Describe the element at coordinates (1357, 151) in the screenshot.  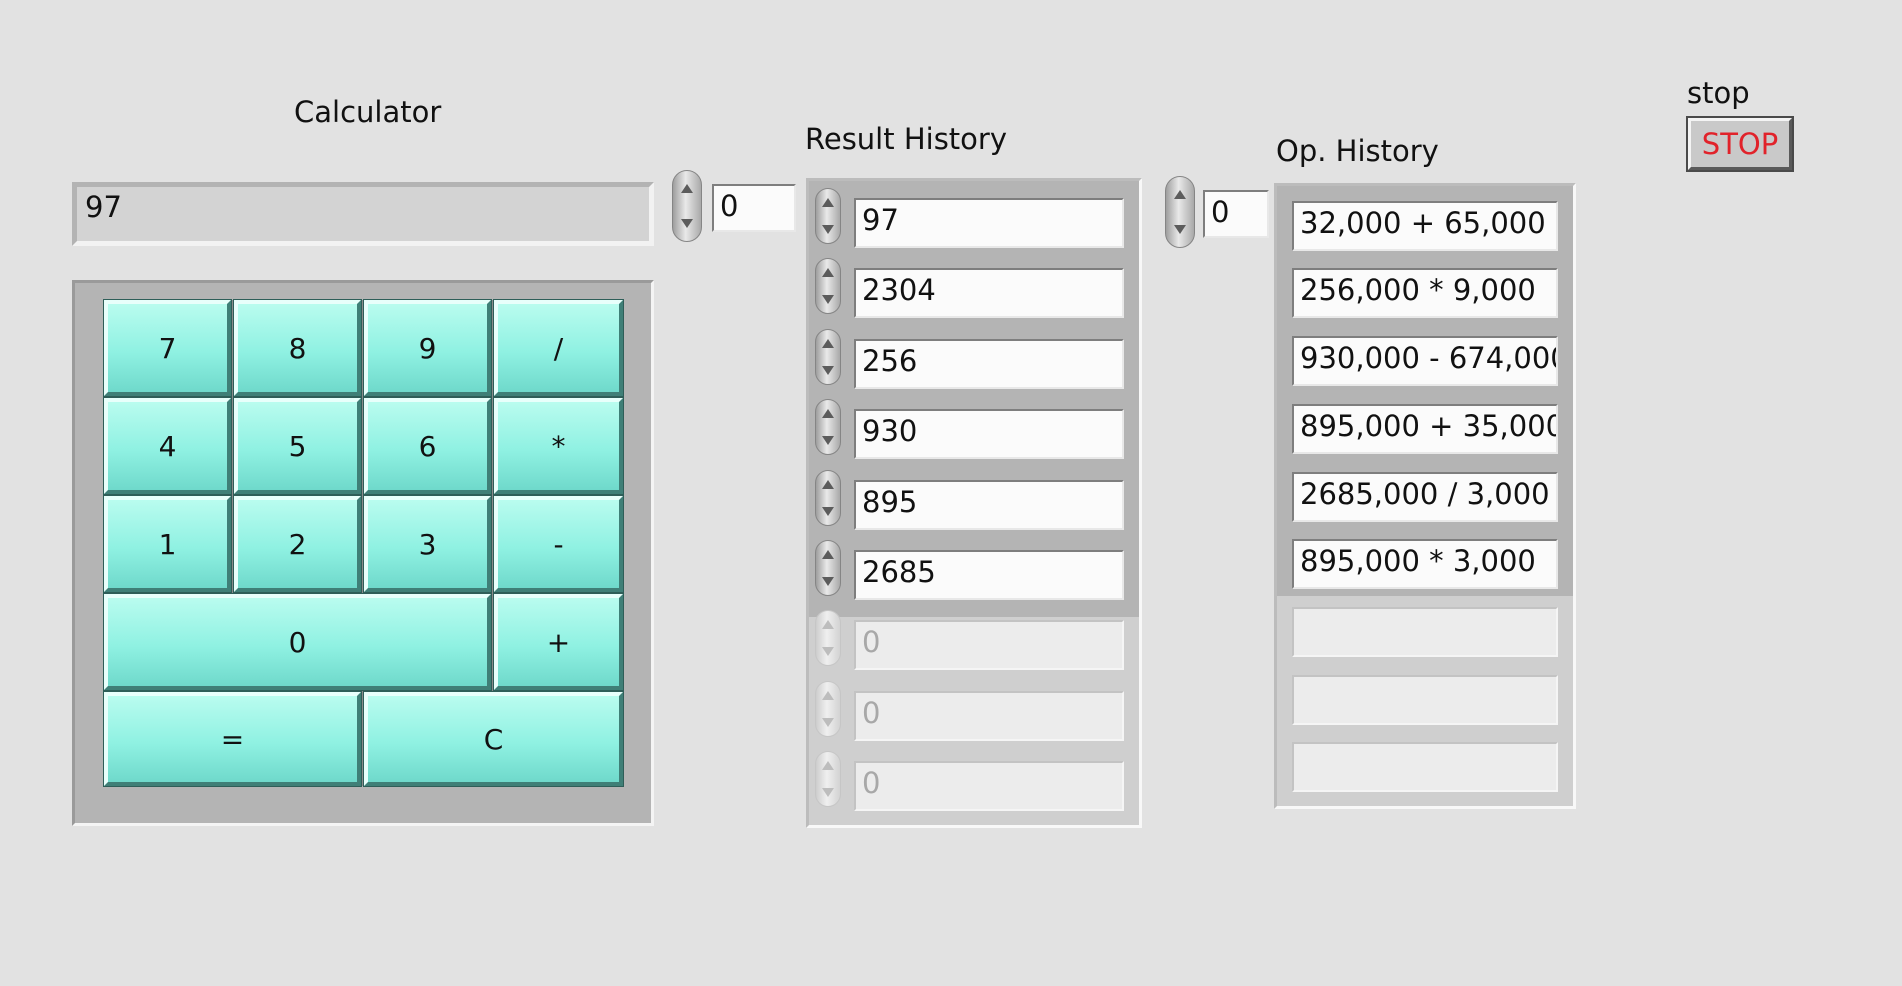
I see `op-history-label: Op. History` at that location.